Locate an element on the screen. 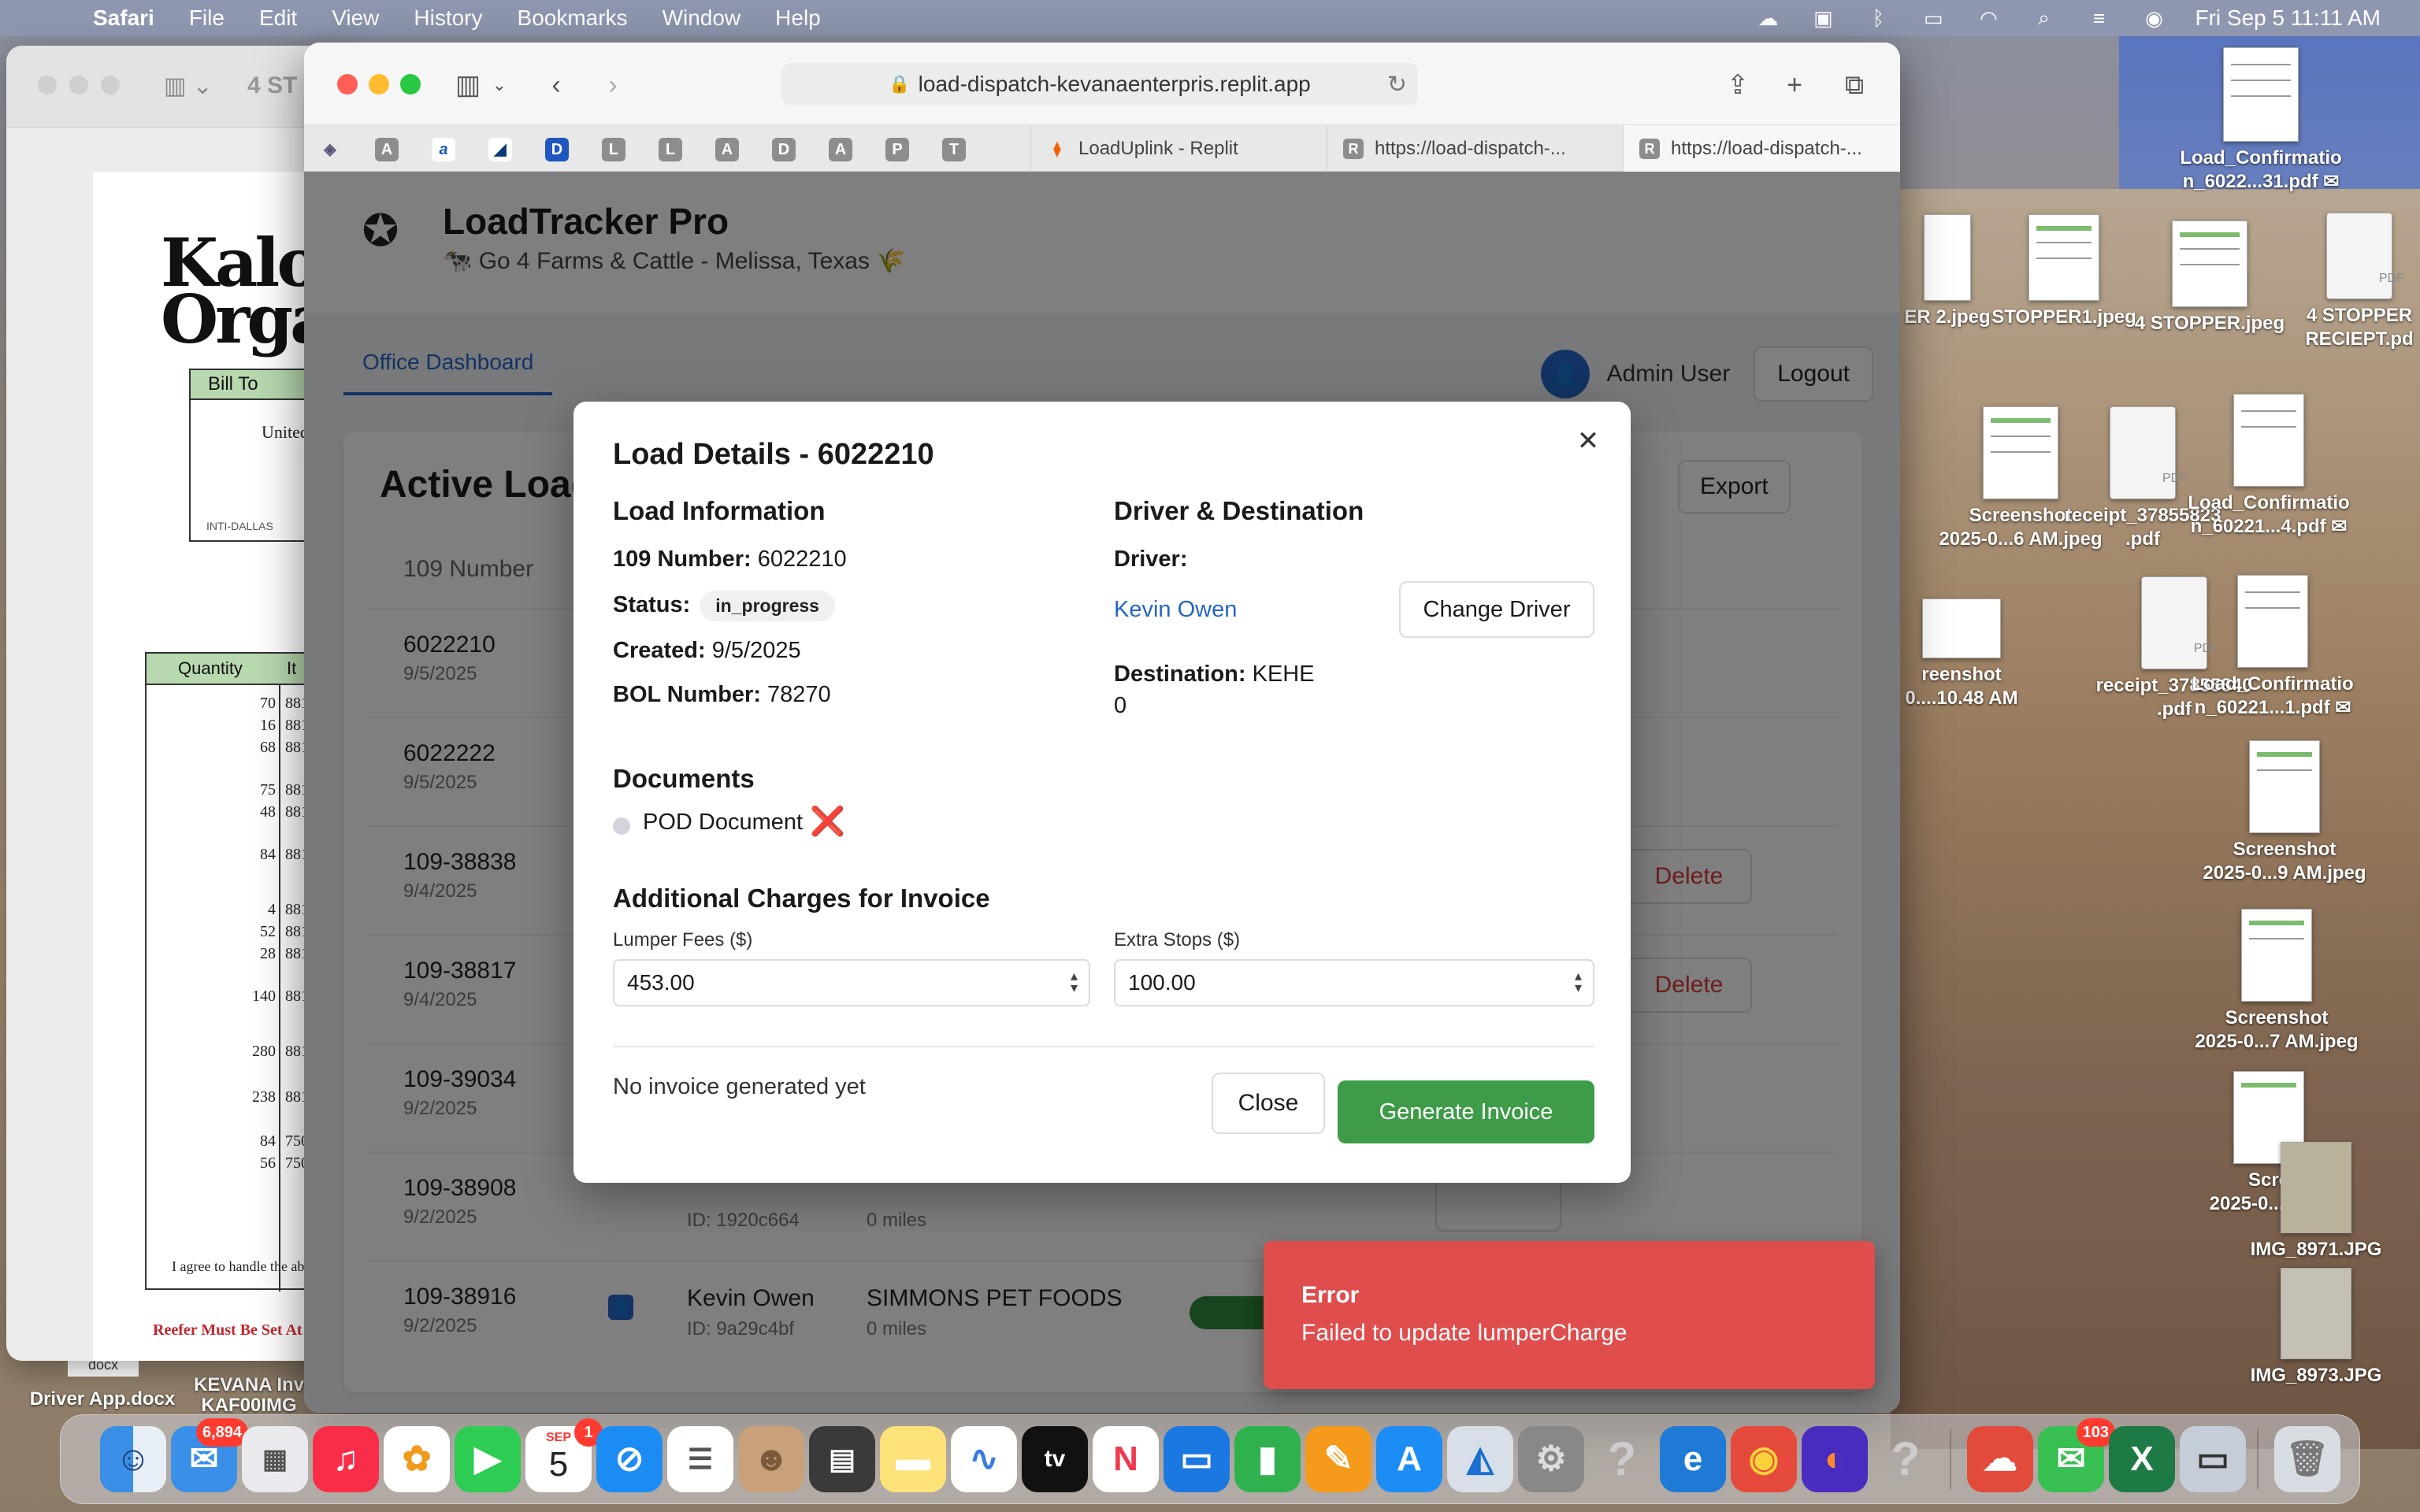 Image resolution: width=2420 pixels, height=1512 pixels. close-icon: ✕ is located at coordinates (1588, 441).